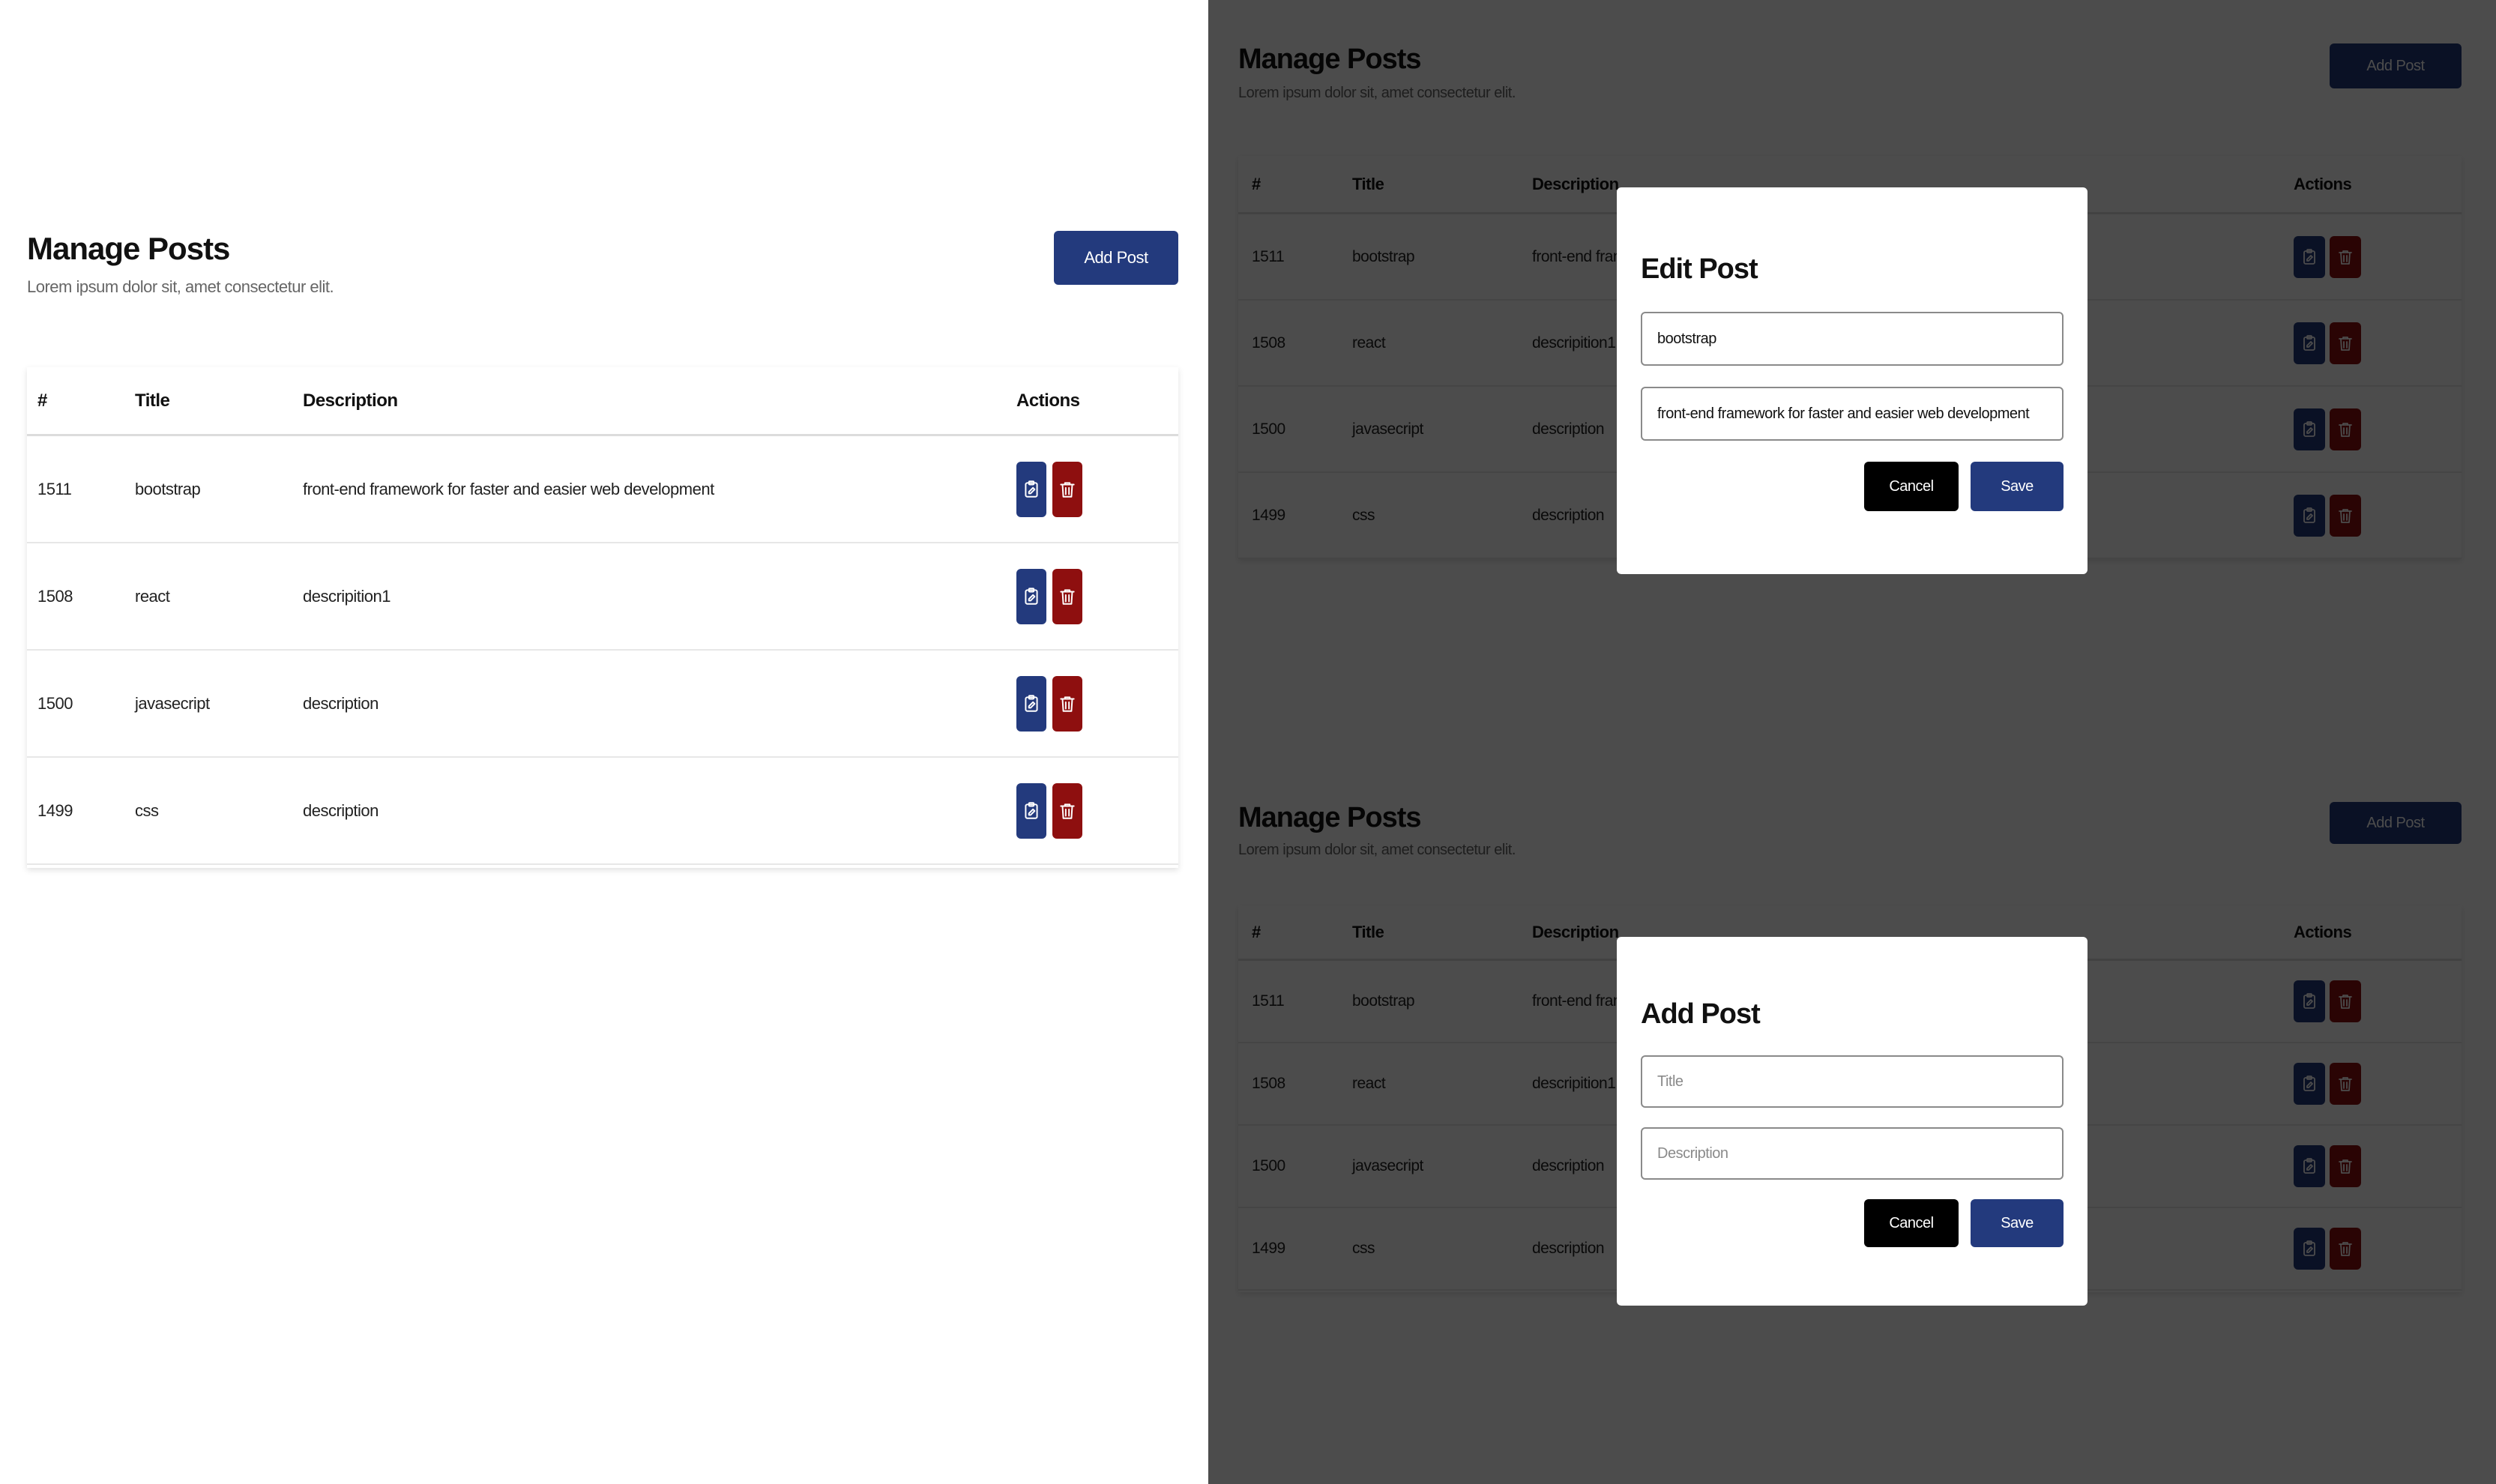  Describe the element at coordinates (1116, 258) in the screenshot. I see `add-post-button: Add Post` at that location.